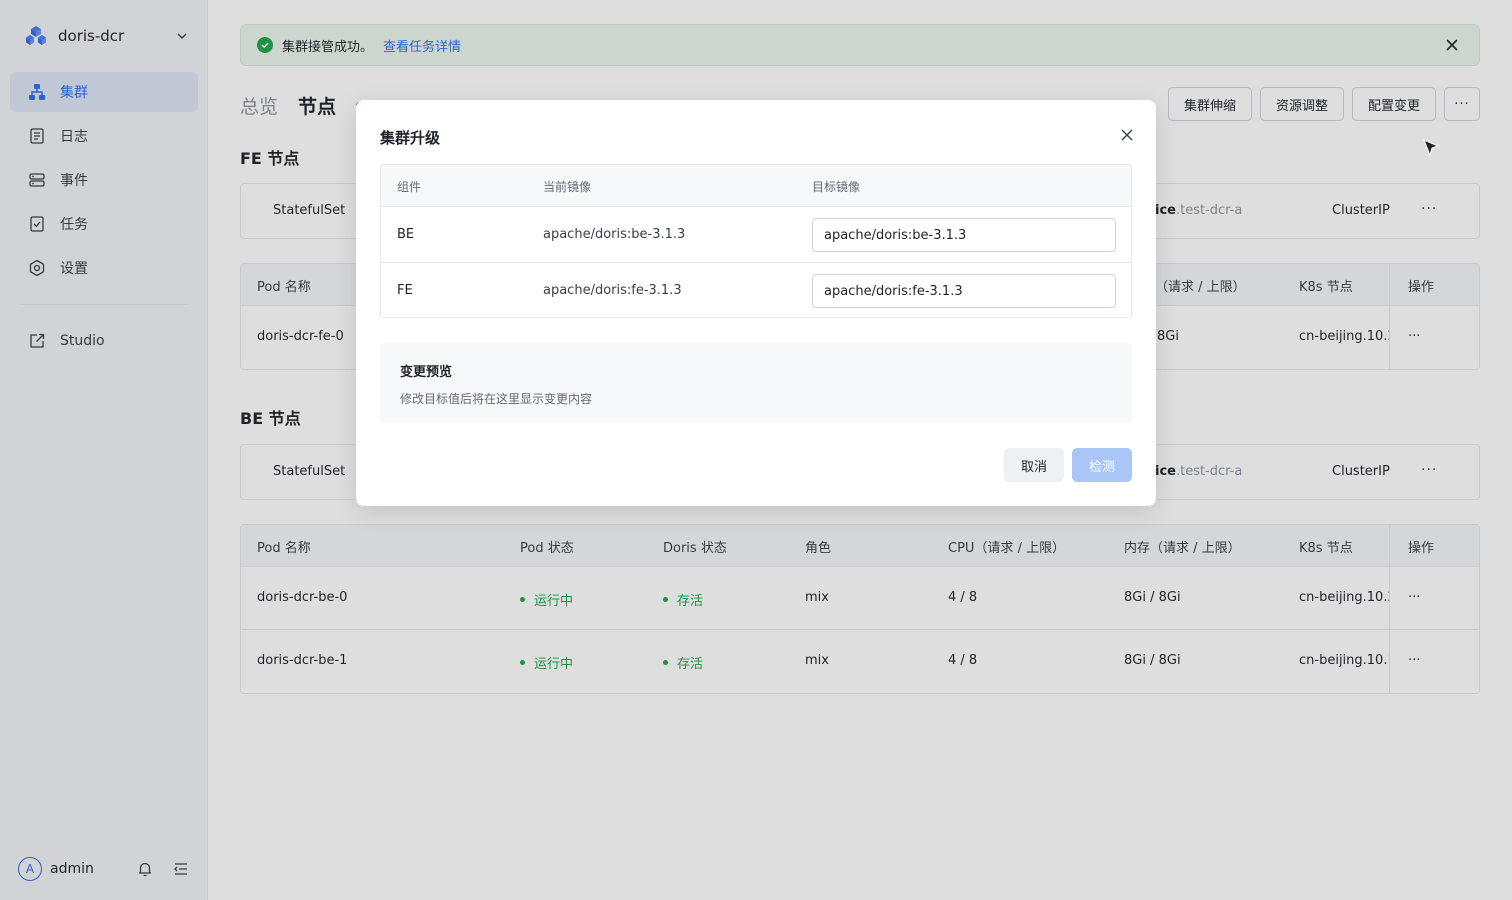  What do you see at coordinates (426, 372) in the screenshot?
I see `preview-title: 变更预览` at bounding box center [426, 372].